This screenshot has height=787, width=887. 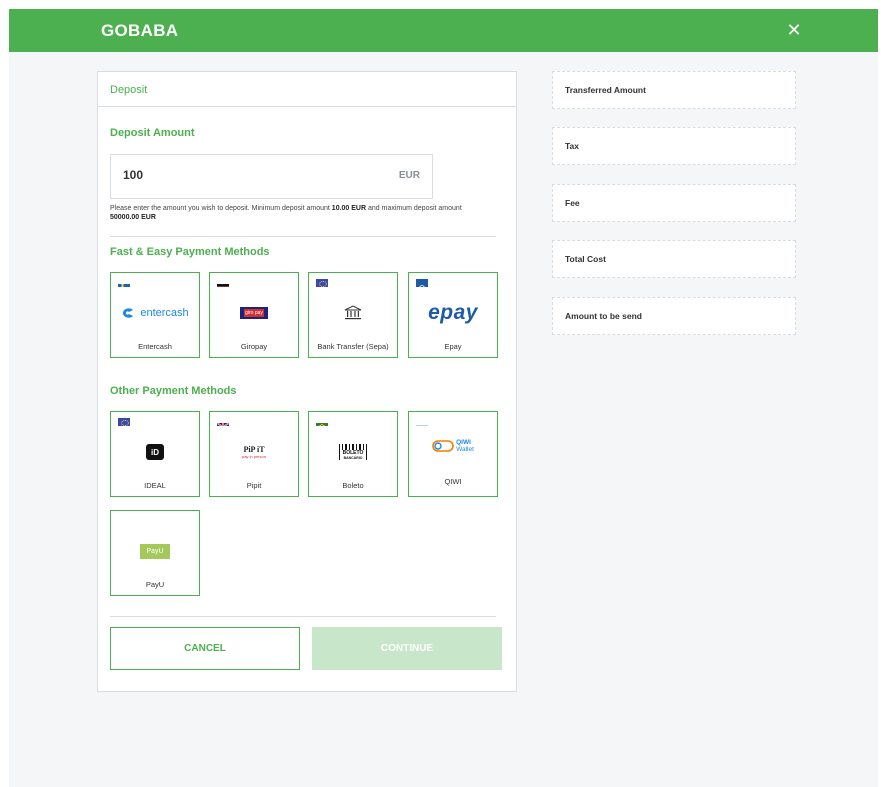 What do you see at coordinates (254, 346) in the screenshot?
I see `payment-method-name: Giropay` at bounding box center [254, 346].